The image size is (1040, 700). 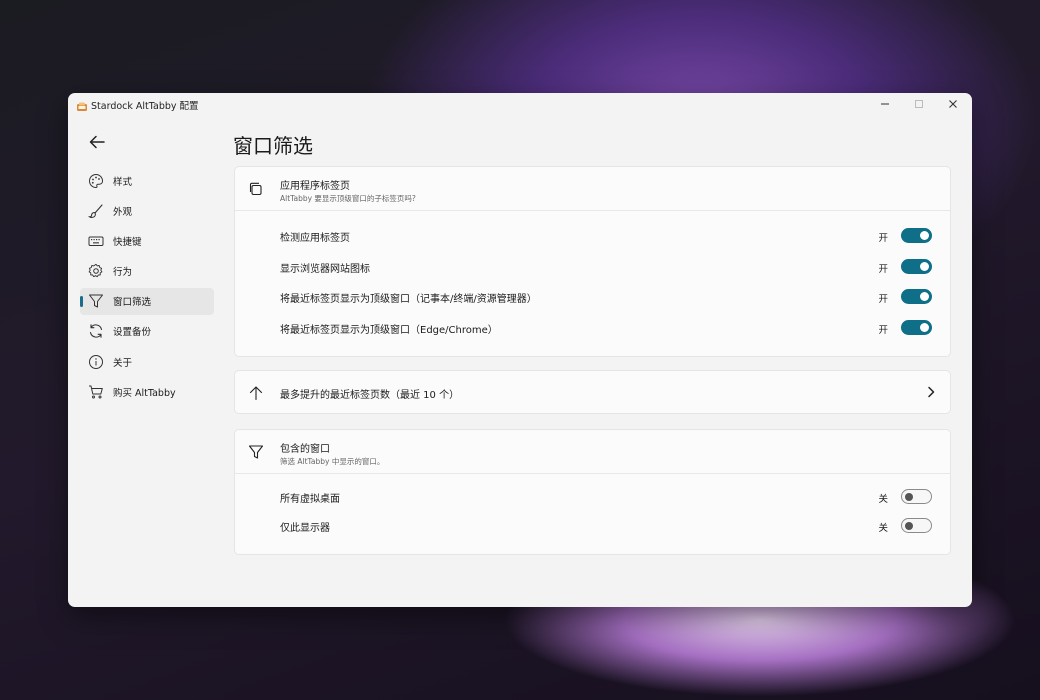 What do you see at coordinates (123, 363) in the screenshot?
I see `sidebar-item-label: 关于` at bounding box center [123, 363].